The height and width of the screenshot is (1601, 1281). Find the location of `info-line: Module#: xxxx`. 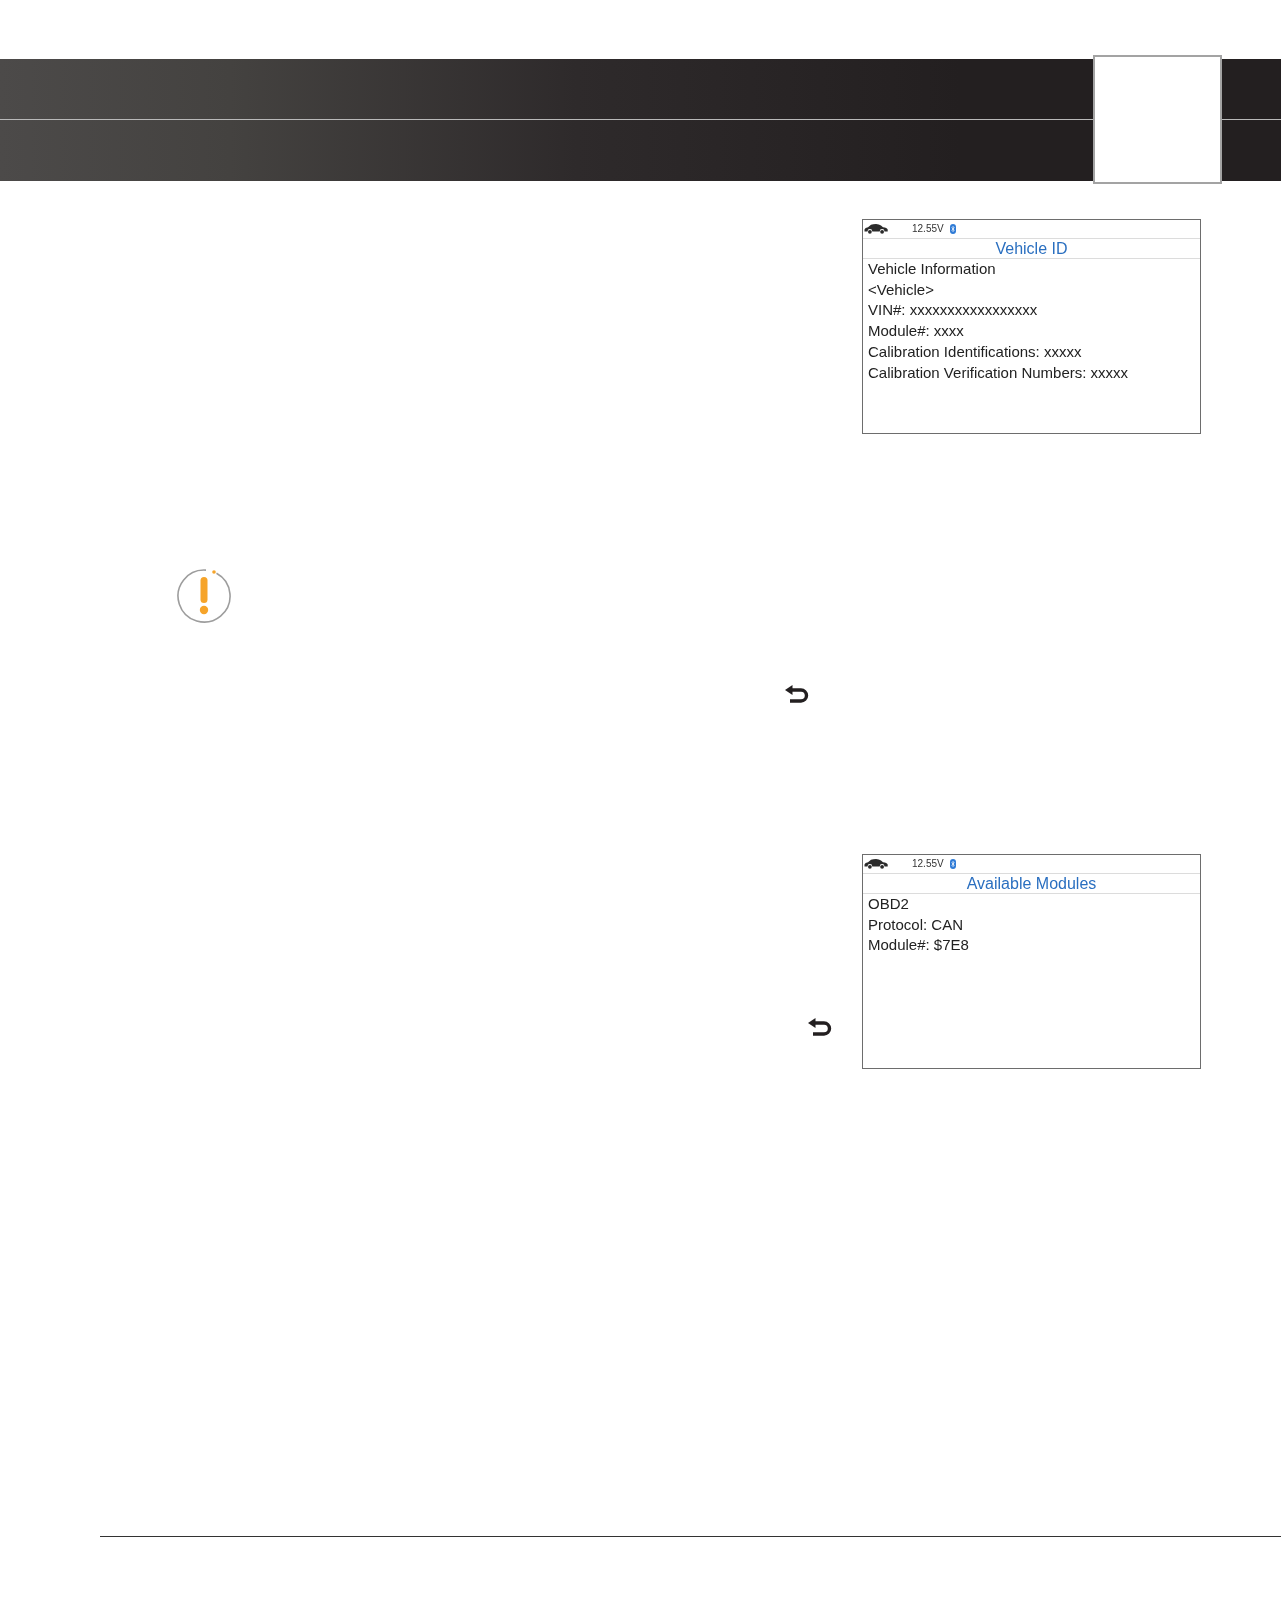

info-line: Module#: xxxx is located at coordinates (916, 331).